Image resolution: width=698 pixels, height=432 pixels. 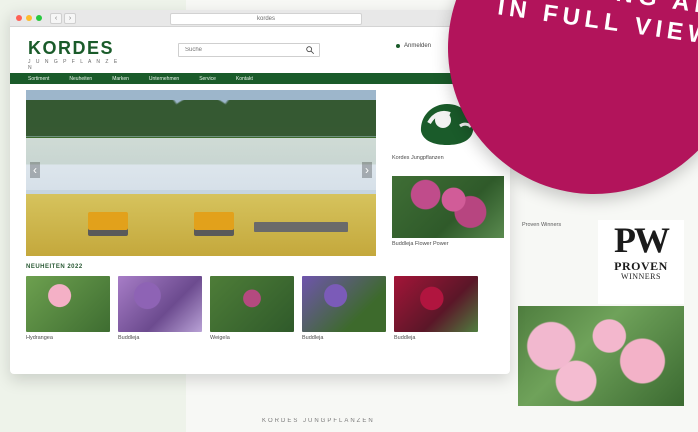 What do you see at coordinates (39, 338) in the screenshot?
I see `product-caption: Hydrangea` at bounding box center [39, 338].